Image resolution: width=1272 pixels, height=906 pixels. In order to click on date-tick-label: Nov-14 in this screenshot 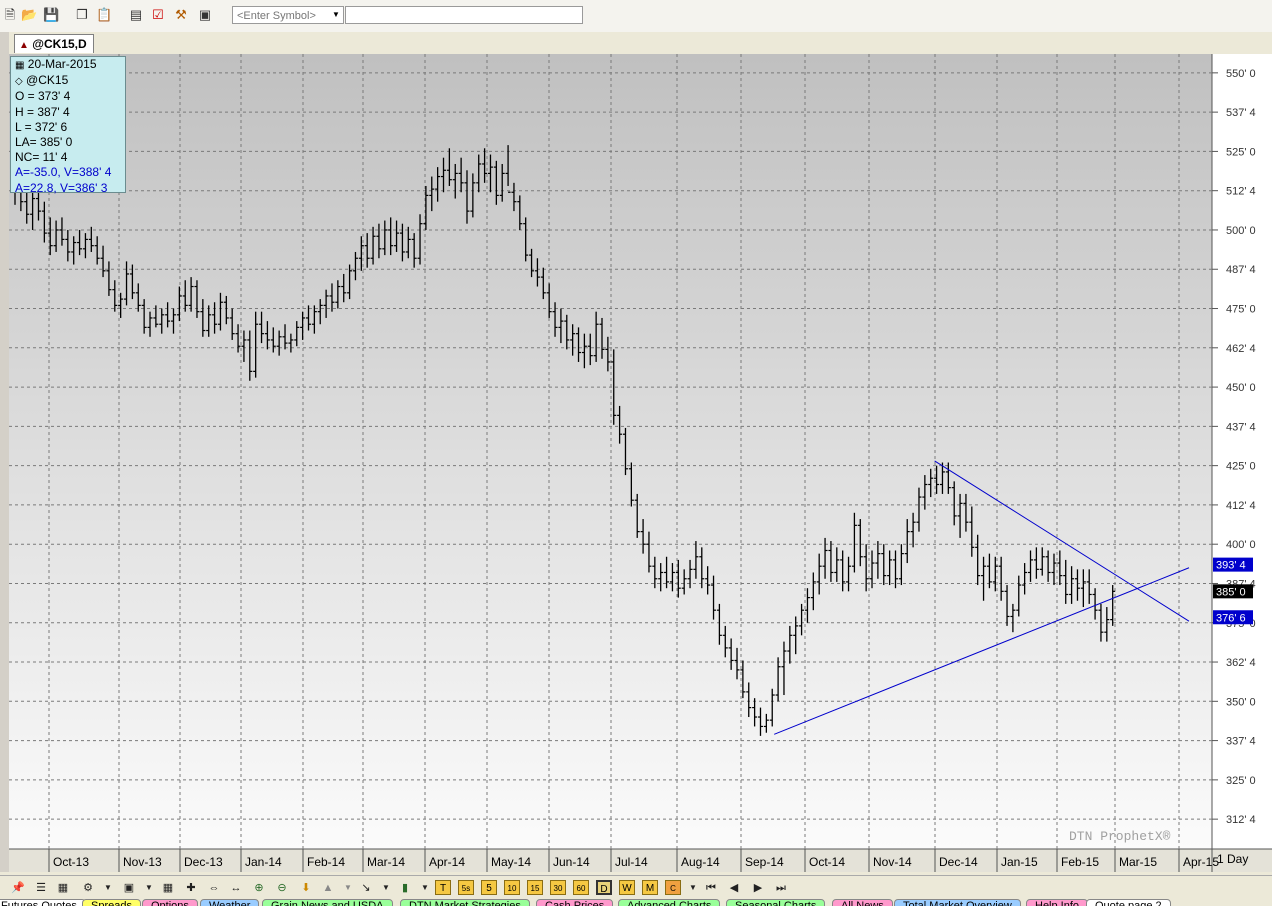, I will do `click(892, 862)`.